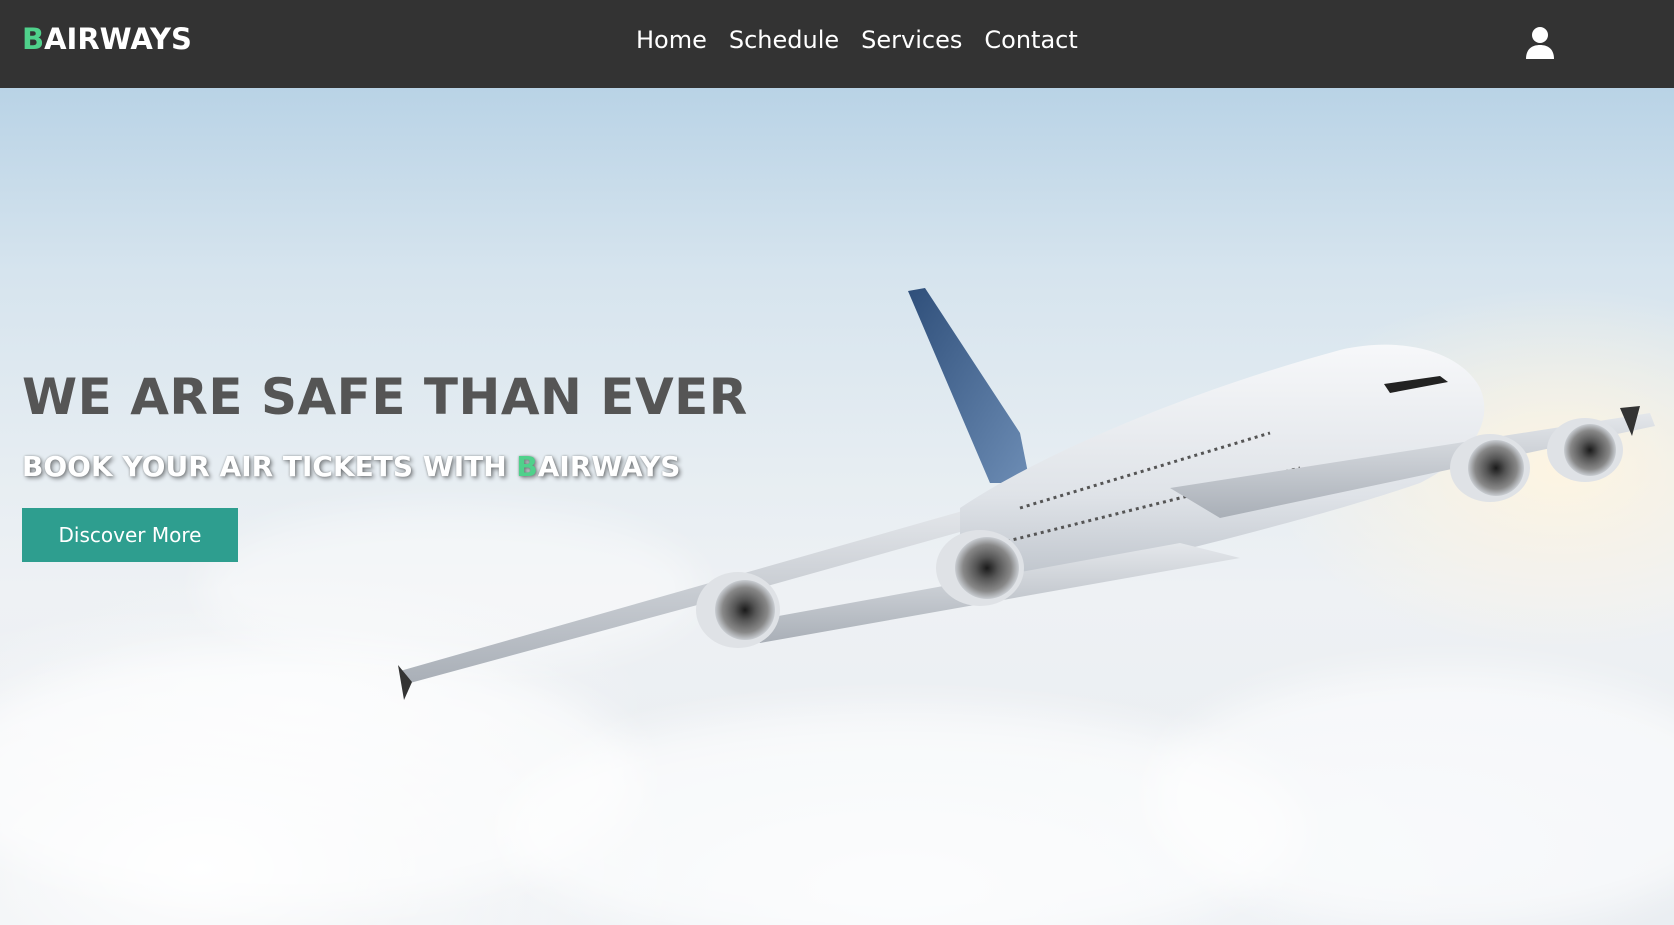  Describe the element at coordinates (385, 397) in the screenshot. I see `hero-title: WE ARE SAFE THAN EVER` at that location.